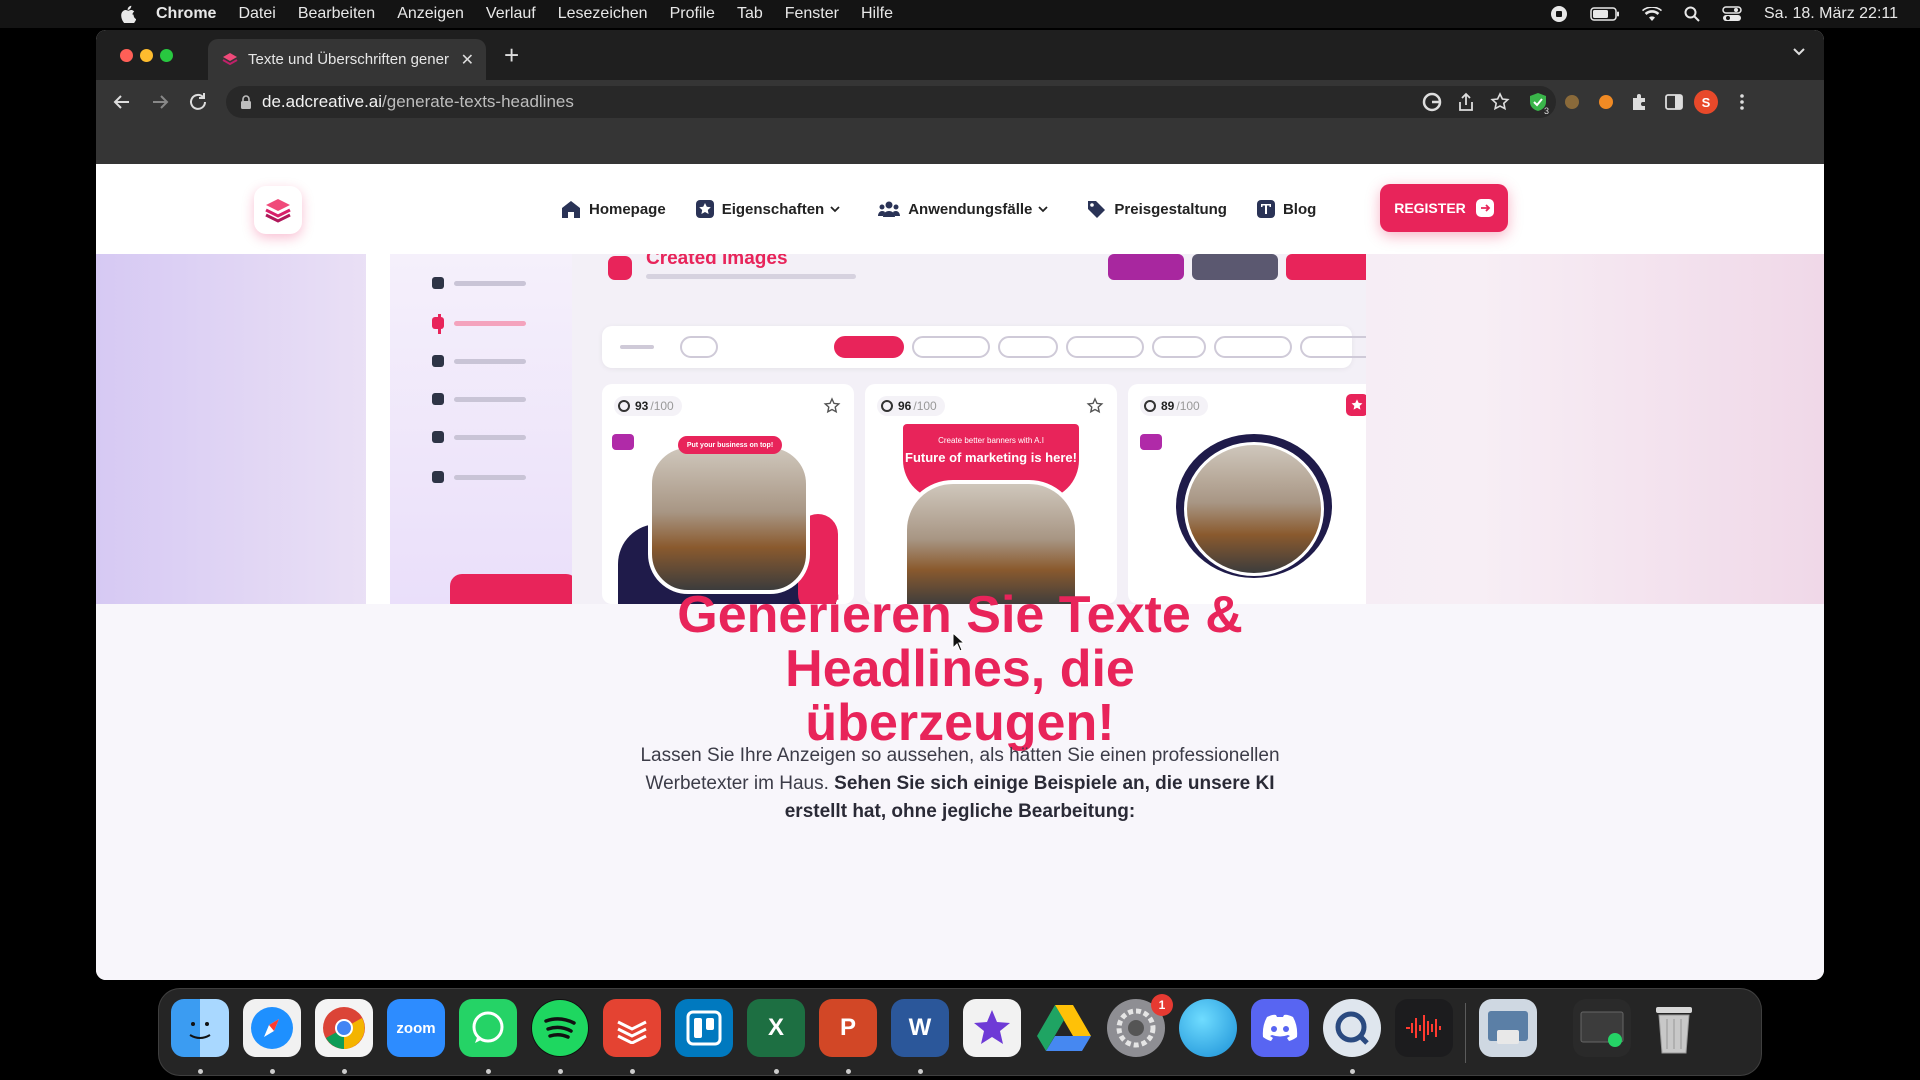  I want to click on adcreative-logo, so click(278, 210).